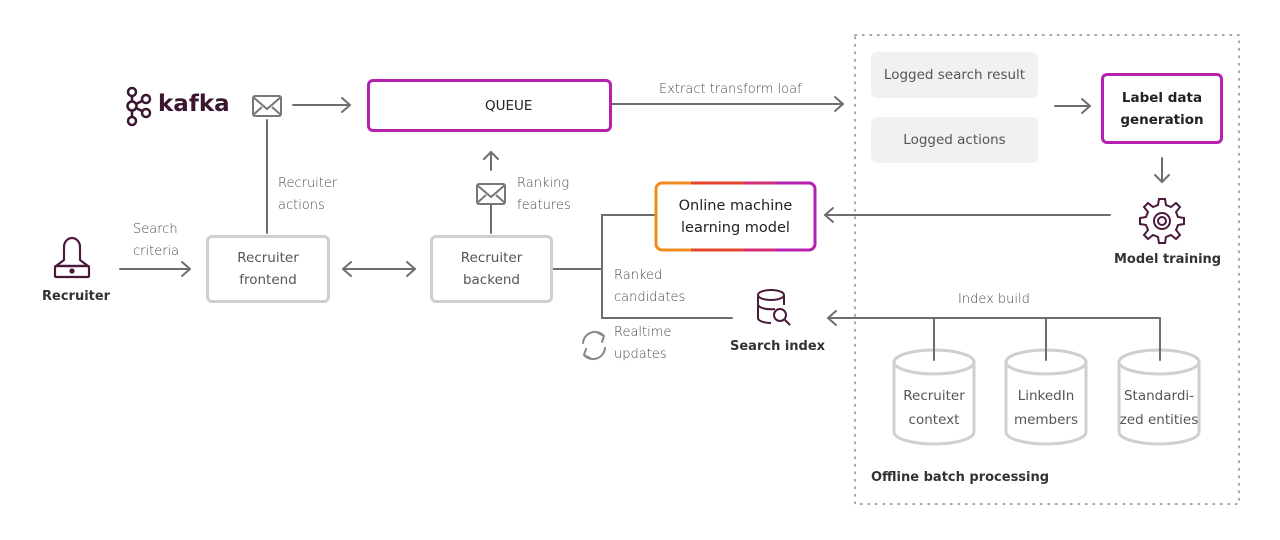 This screenshot has width=1280, height=540. Describe the element at coordinates (643, 332) in the screenshot. I see `edge-label-line: Realtime` at that location.